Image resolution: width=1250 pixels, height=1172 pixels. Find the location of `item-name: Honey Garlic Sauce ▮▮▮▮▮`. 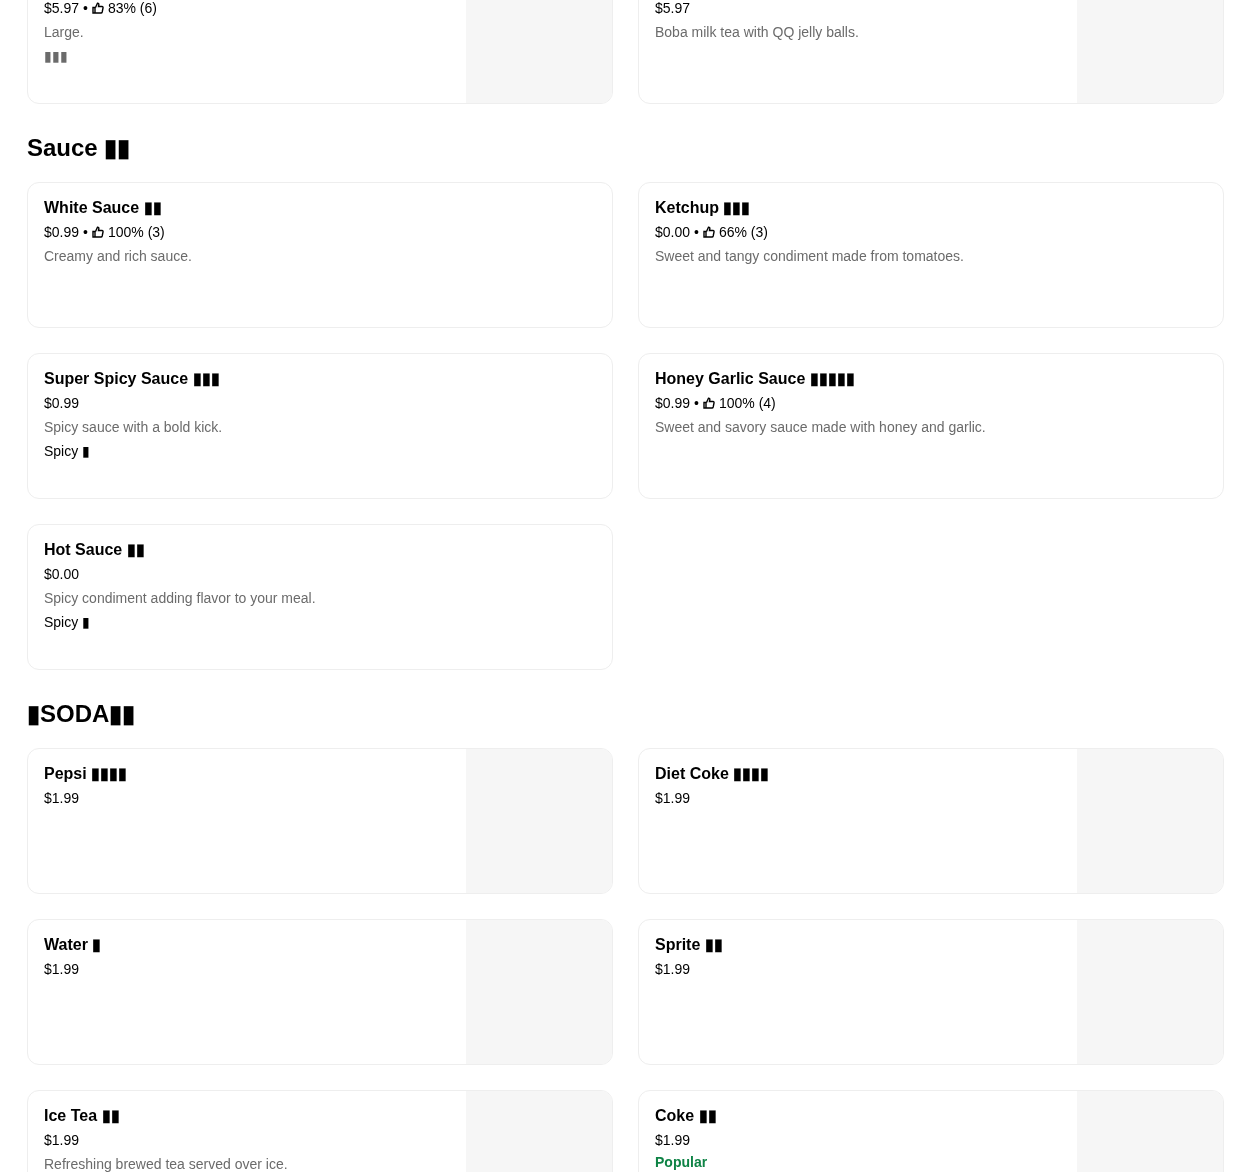

item-name: Honey Garlic Sauce ▮▮▮▮▮ is located at coordinates (755, 379).